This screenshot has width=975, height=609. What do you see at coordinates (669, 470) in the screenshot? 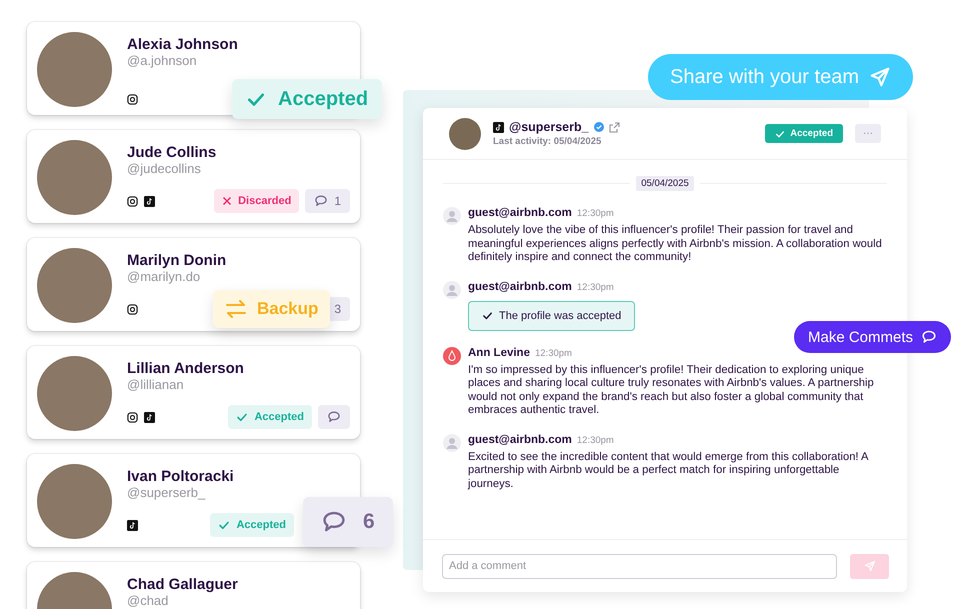
I see `comment-text: Excited to see the incredible content that would emerge from this collaboration! A partnership with Airbnb would be a perfect match for inspiring unforgettable journeys.` at bounding box center [669, 470].